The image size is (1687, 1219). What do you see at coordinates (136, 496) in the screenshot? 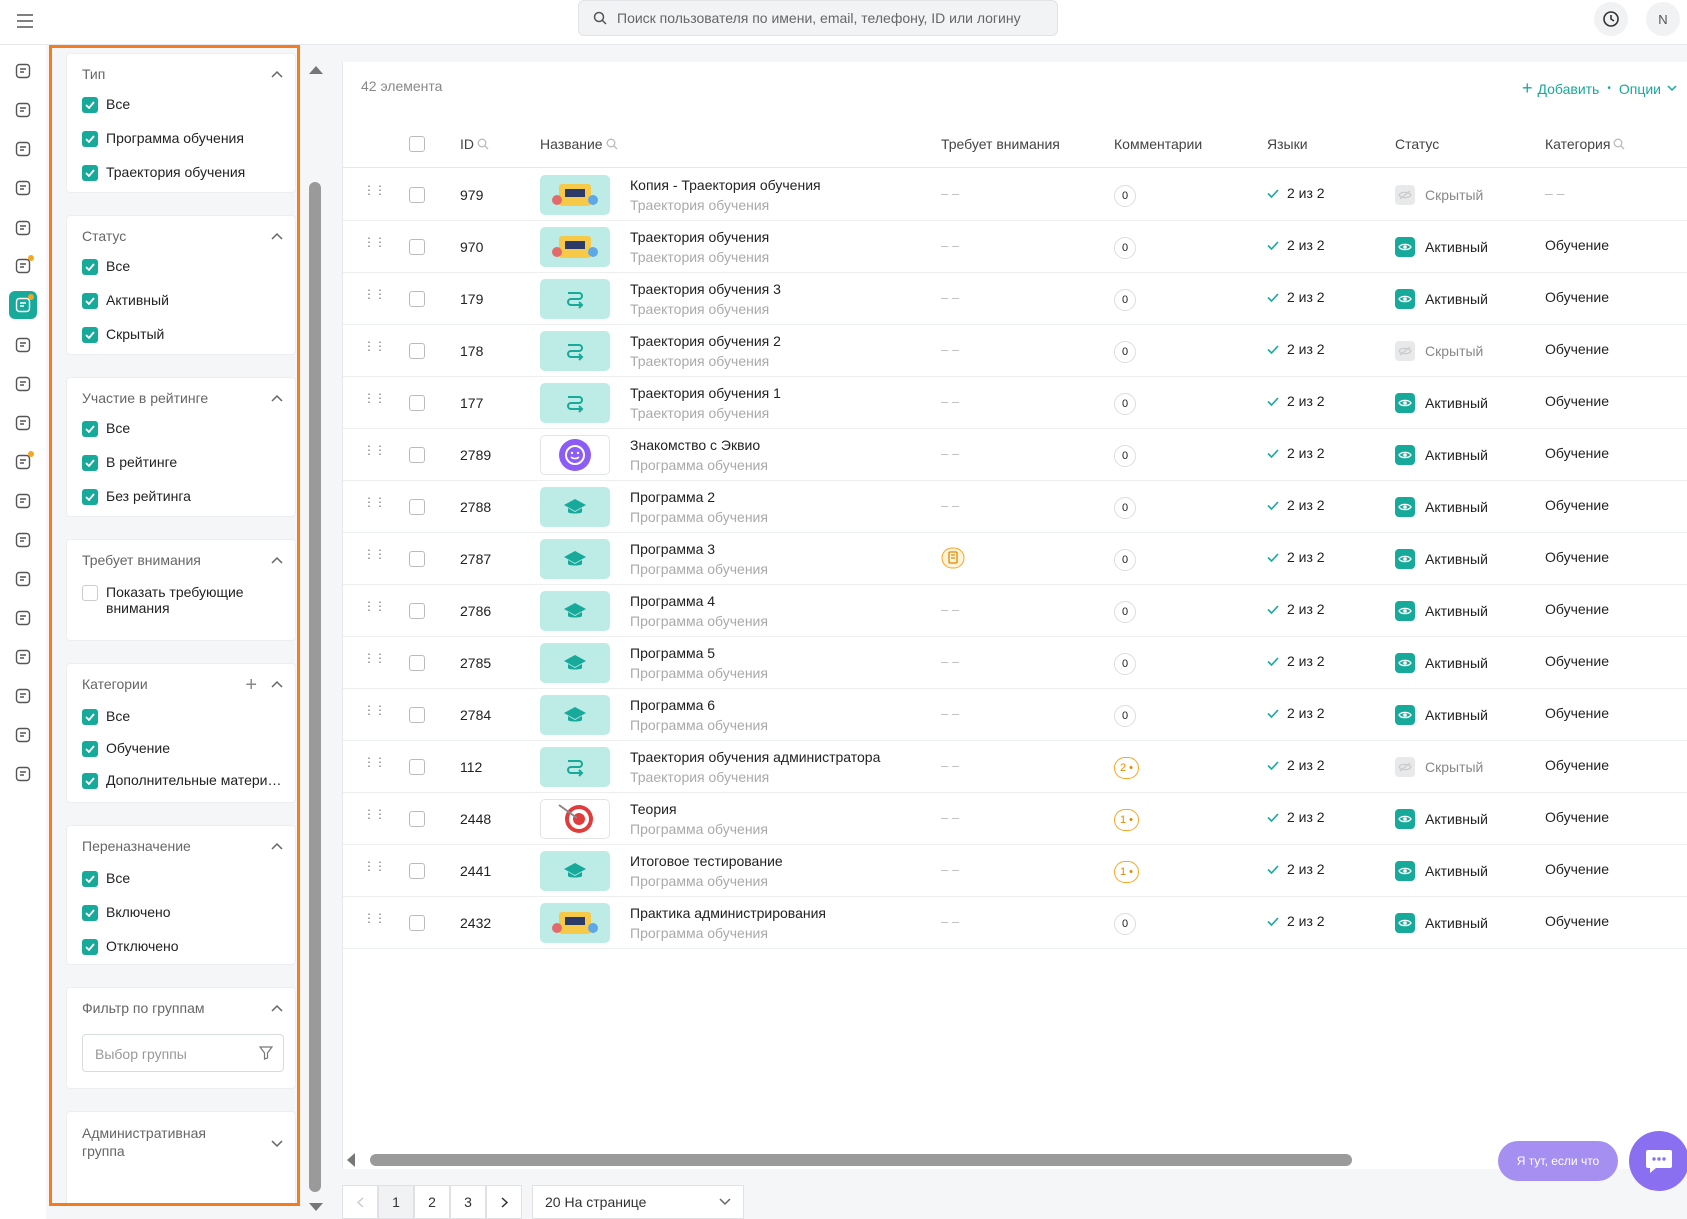
I see `checkbox-no-rating: Без рейтинга` at bounding box center [136, 496].